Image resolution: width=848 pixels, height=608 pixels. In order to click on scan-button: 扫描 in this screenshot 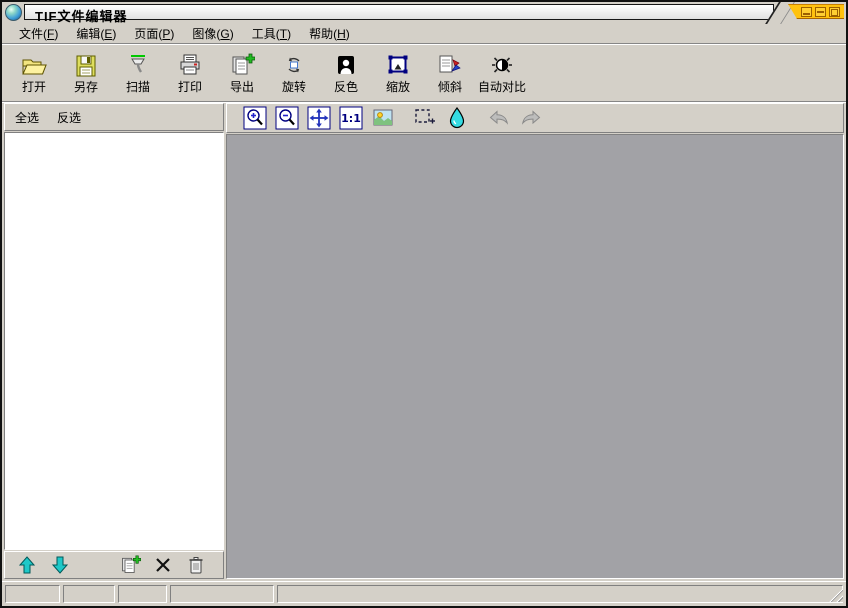, I will do `click(138, 72)`.